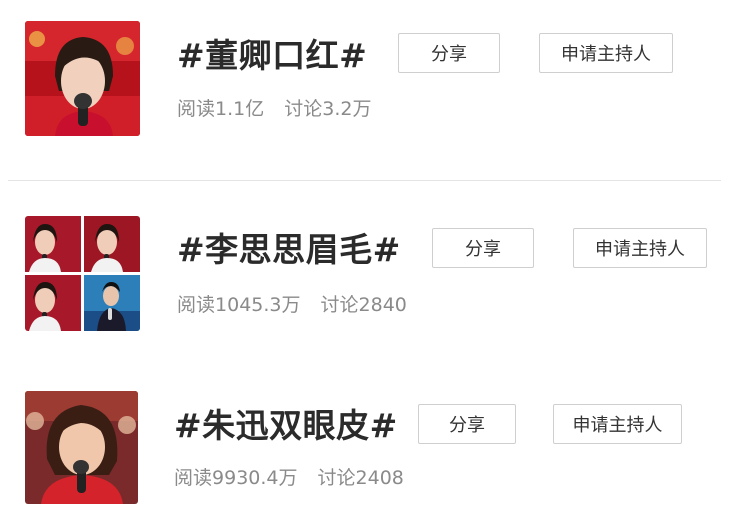 The height and width of the screenshot is (520, 734). Describe the element at coordinates (255, 478) in the screenshot. I see `read-count: 9930.4万` at that location.